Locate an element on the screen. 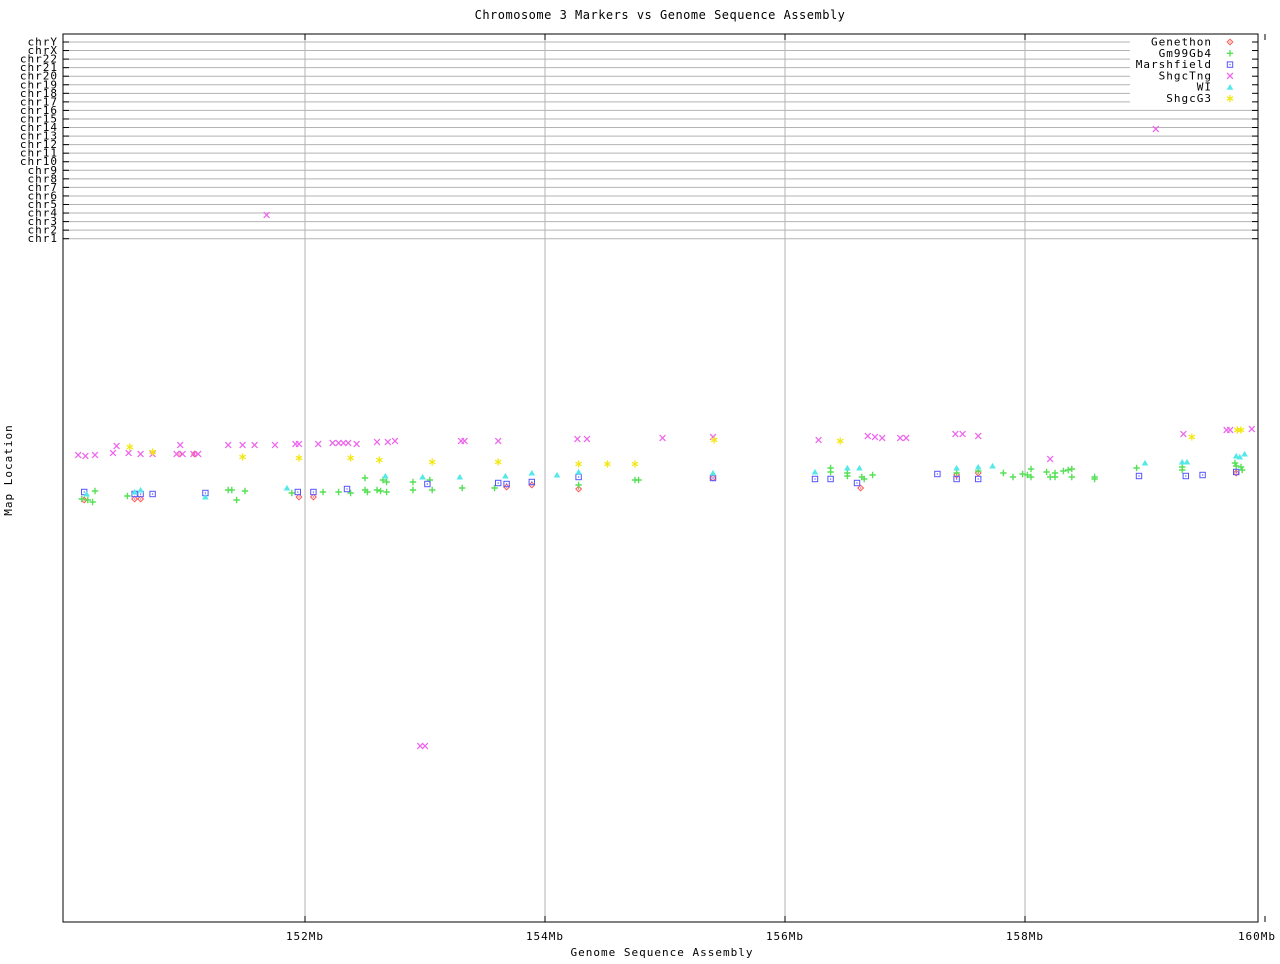  x-tick-label: 152Mb is located at coordinates (305, 936).